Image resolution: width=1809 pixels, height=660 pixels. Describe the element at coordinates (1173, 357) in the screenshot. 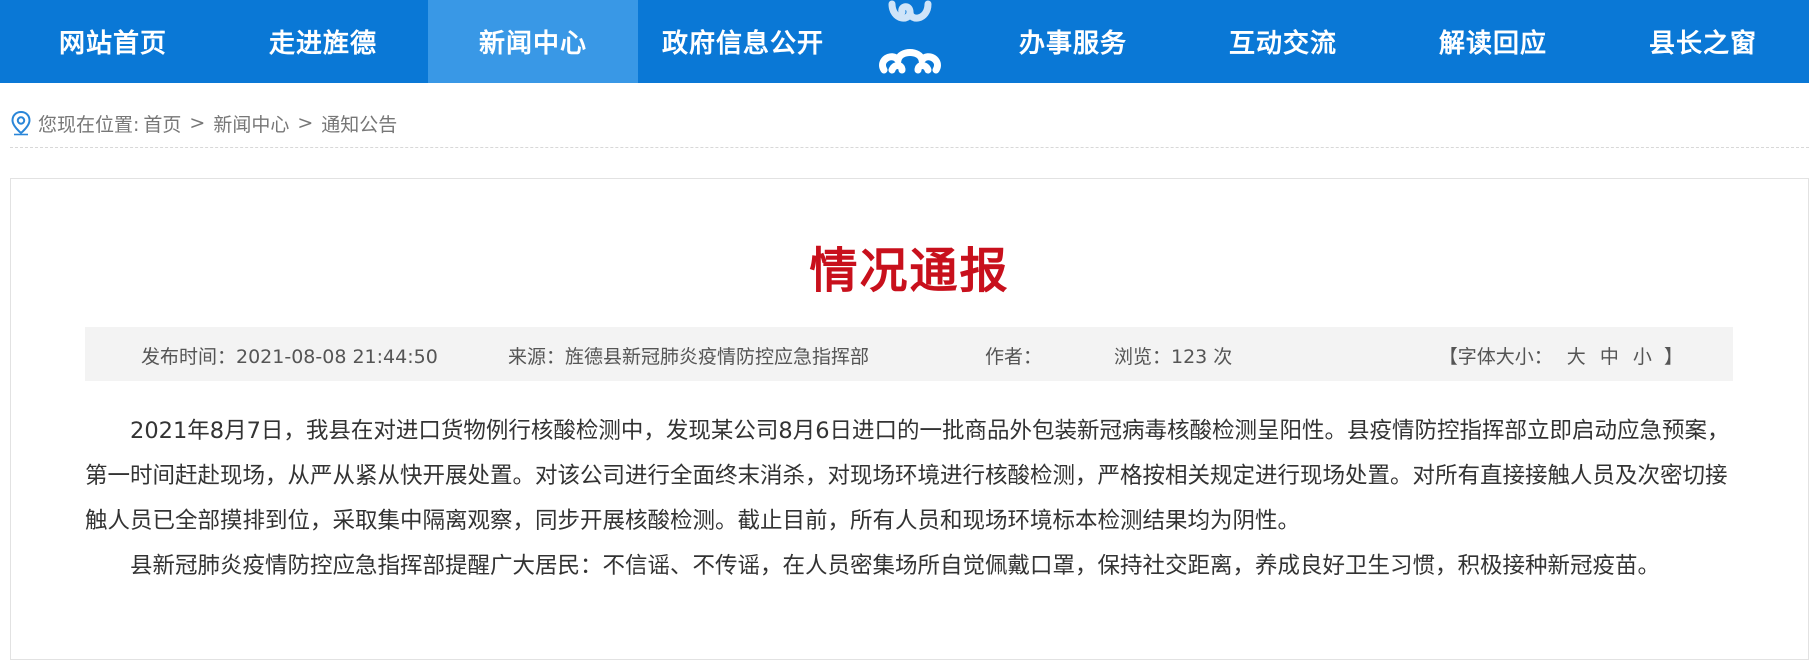

I see `view-count: 浏览：123 次` at that location.